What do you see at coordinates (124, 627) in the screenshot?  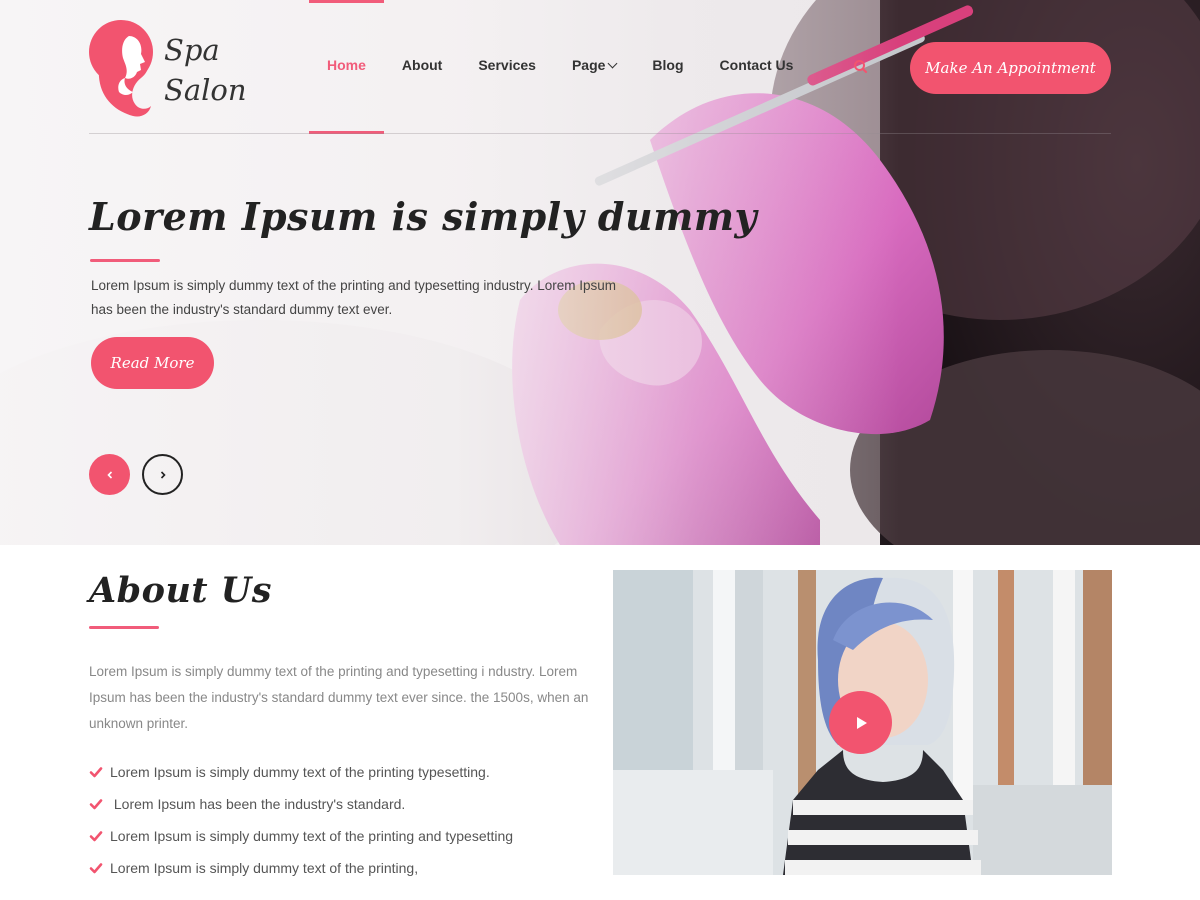 I see `about-title-underline` at bounding box center [124, 627].